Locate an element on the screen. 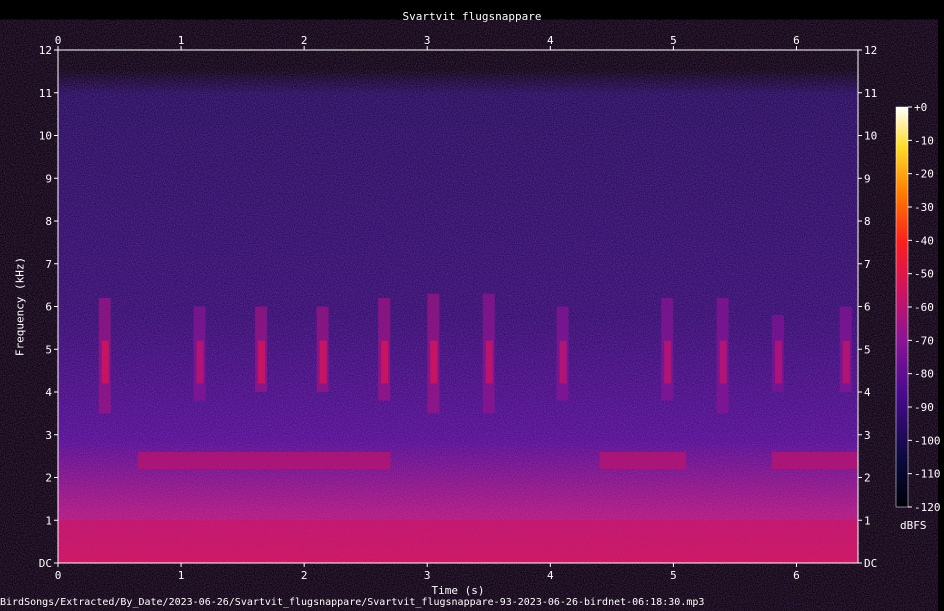 The image size is (944, 611). y-tick-label-right: 10 is located at coordinates (870, 136).